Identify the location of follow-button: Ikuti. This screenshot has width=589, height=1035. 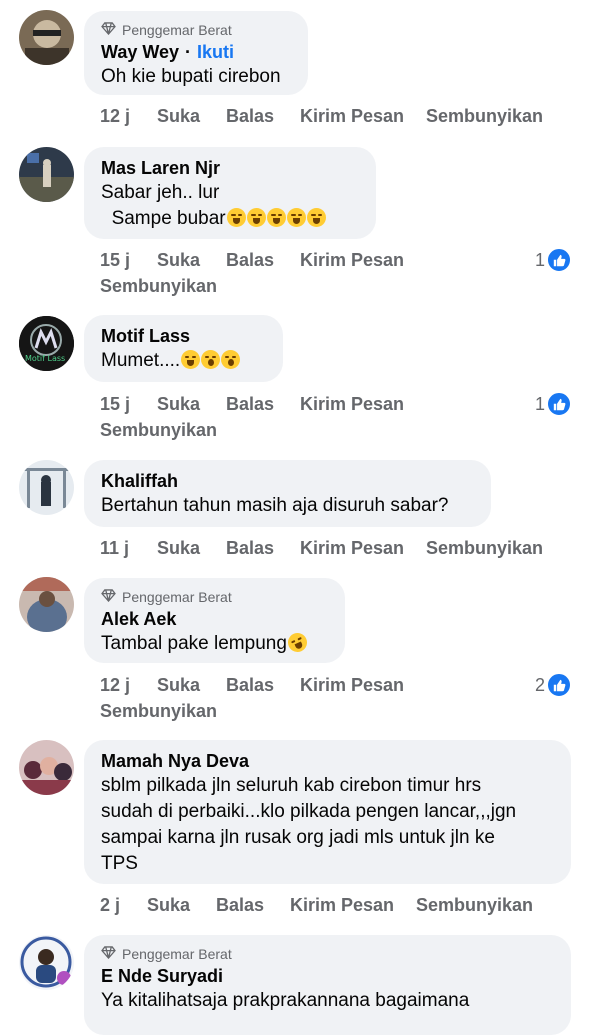
(215, 52).